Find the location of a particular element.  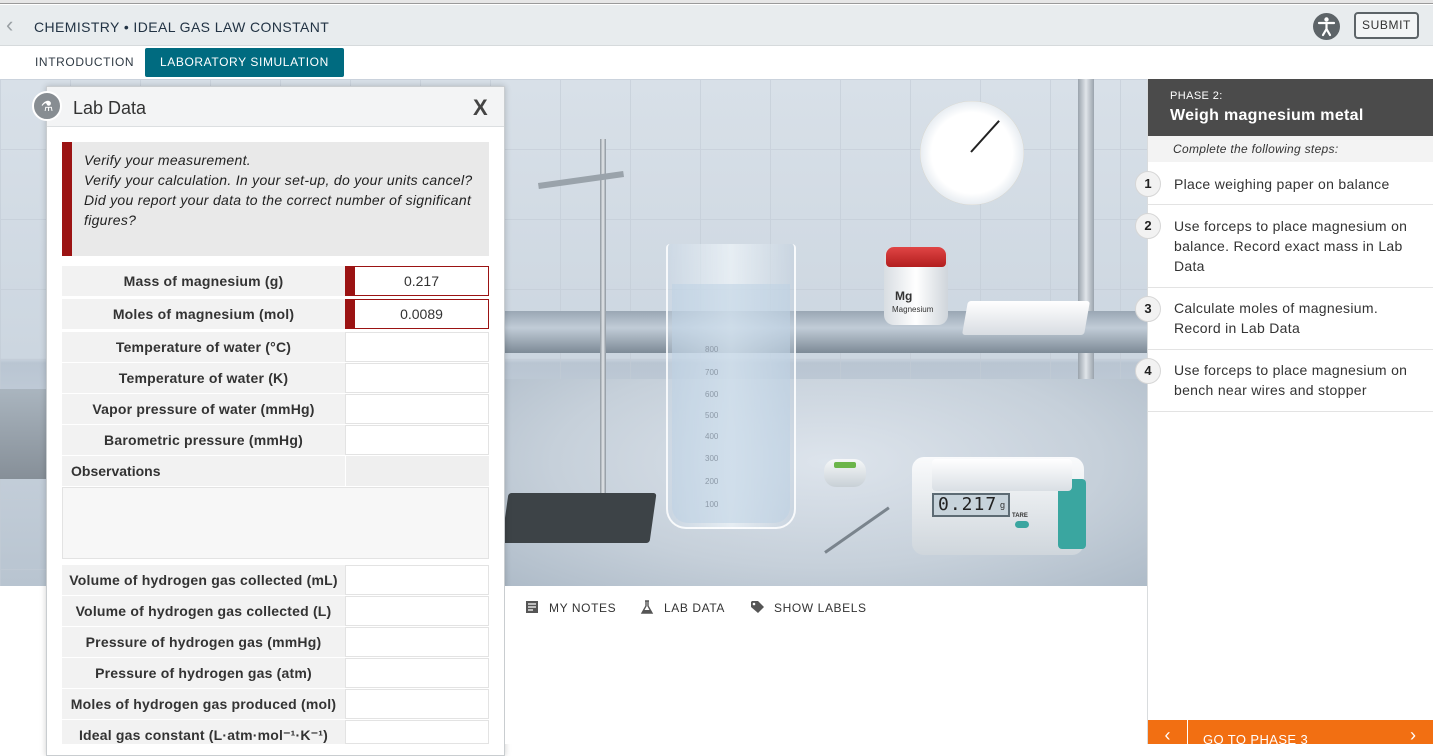

accessibility-icon is located at coordinates (1326, 26).